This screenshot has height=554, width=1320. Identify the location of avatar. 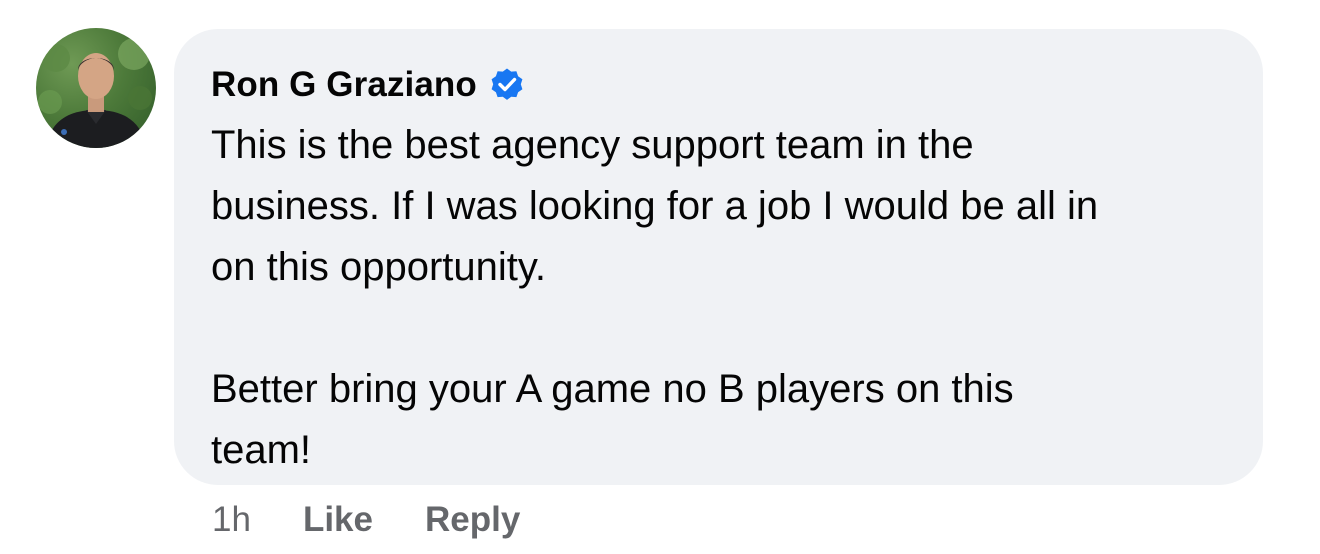
(96, 88).